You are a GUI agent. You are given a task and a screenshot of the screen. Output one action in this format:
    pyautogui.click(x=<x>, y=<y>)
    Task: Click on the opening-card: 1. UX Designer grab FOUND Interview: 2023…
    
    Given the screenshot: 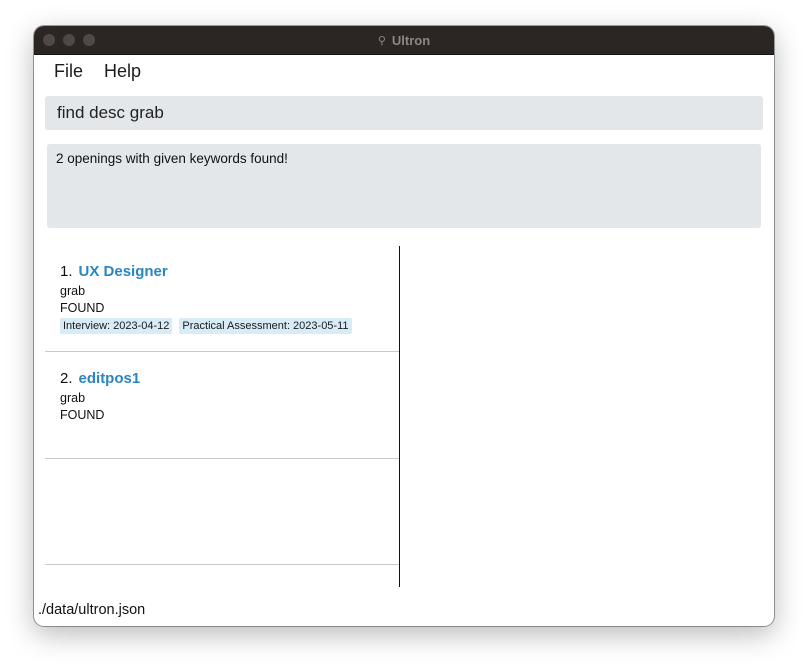 What is the action you would take?
    pyautogui.click(x=222, y=299)
    